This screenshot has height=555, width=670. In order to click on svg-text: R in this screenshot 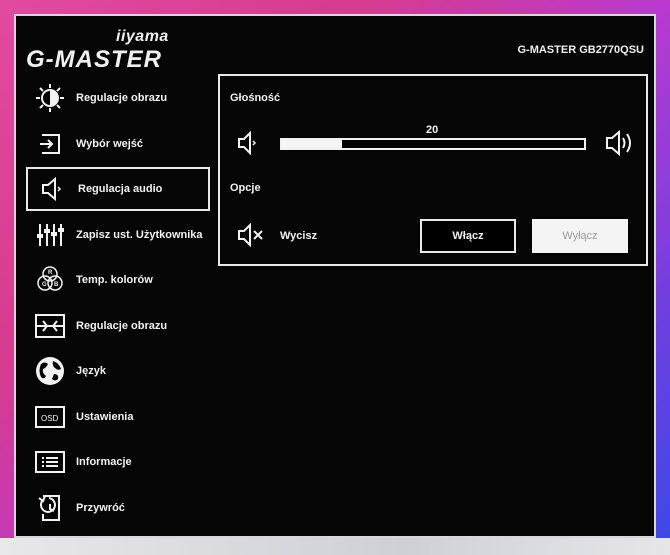, I will do `click(50, 273)`.